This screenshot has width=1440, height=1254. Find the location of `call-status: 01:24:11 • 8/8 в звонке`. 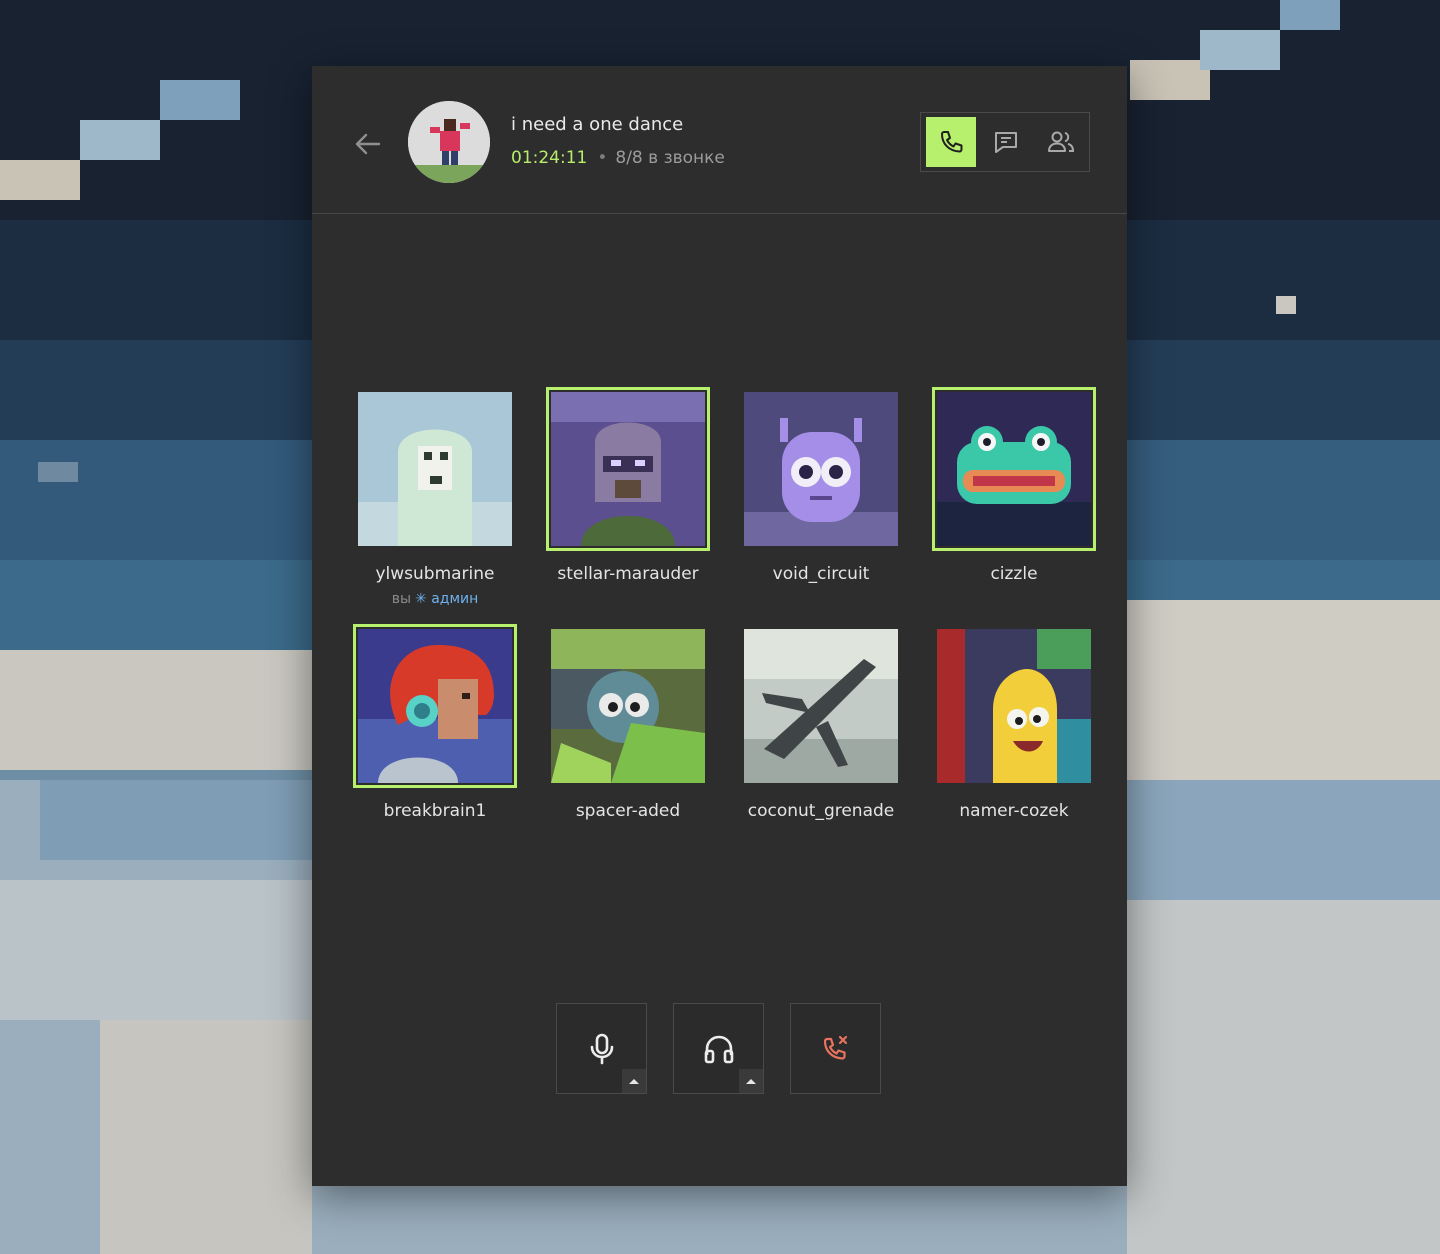

call-status: 01:24:11 • 8/8 в звонке is located at coordinates (618, 158).